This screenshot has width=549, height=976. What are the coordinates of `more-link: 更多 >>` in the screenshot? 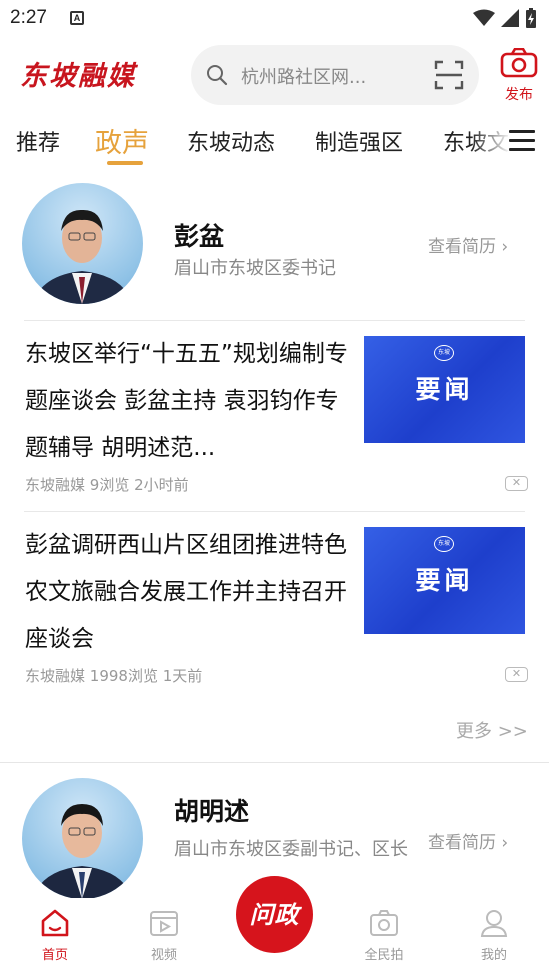 It's located at (492, 730).